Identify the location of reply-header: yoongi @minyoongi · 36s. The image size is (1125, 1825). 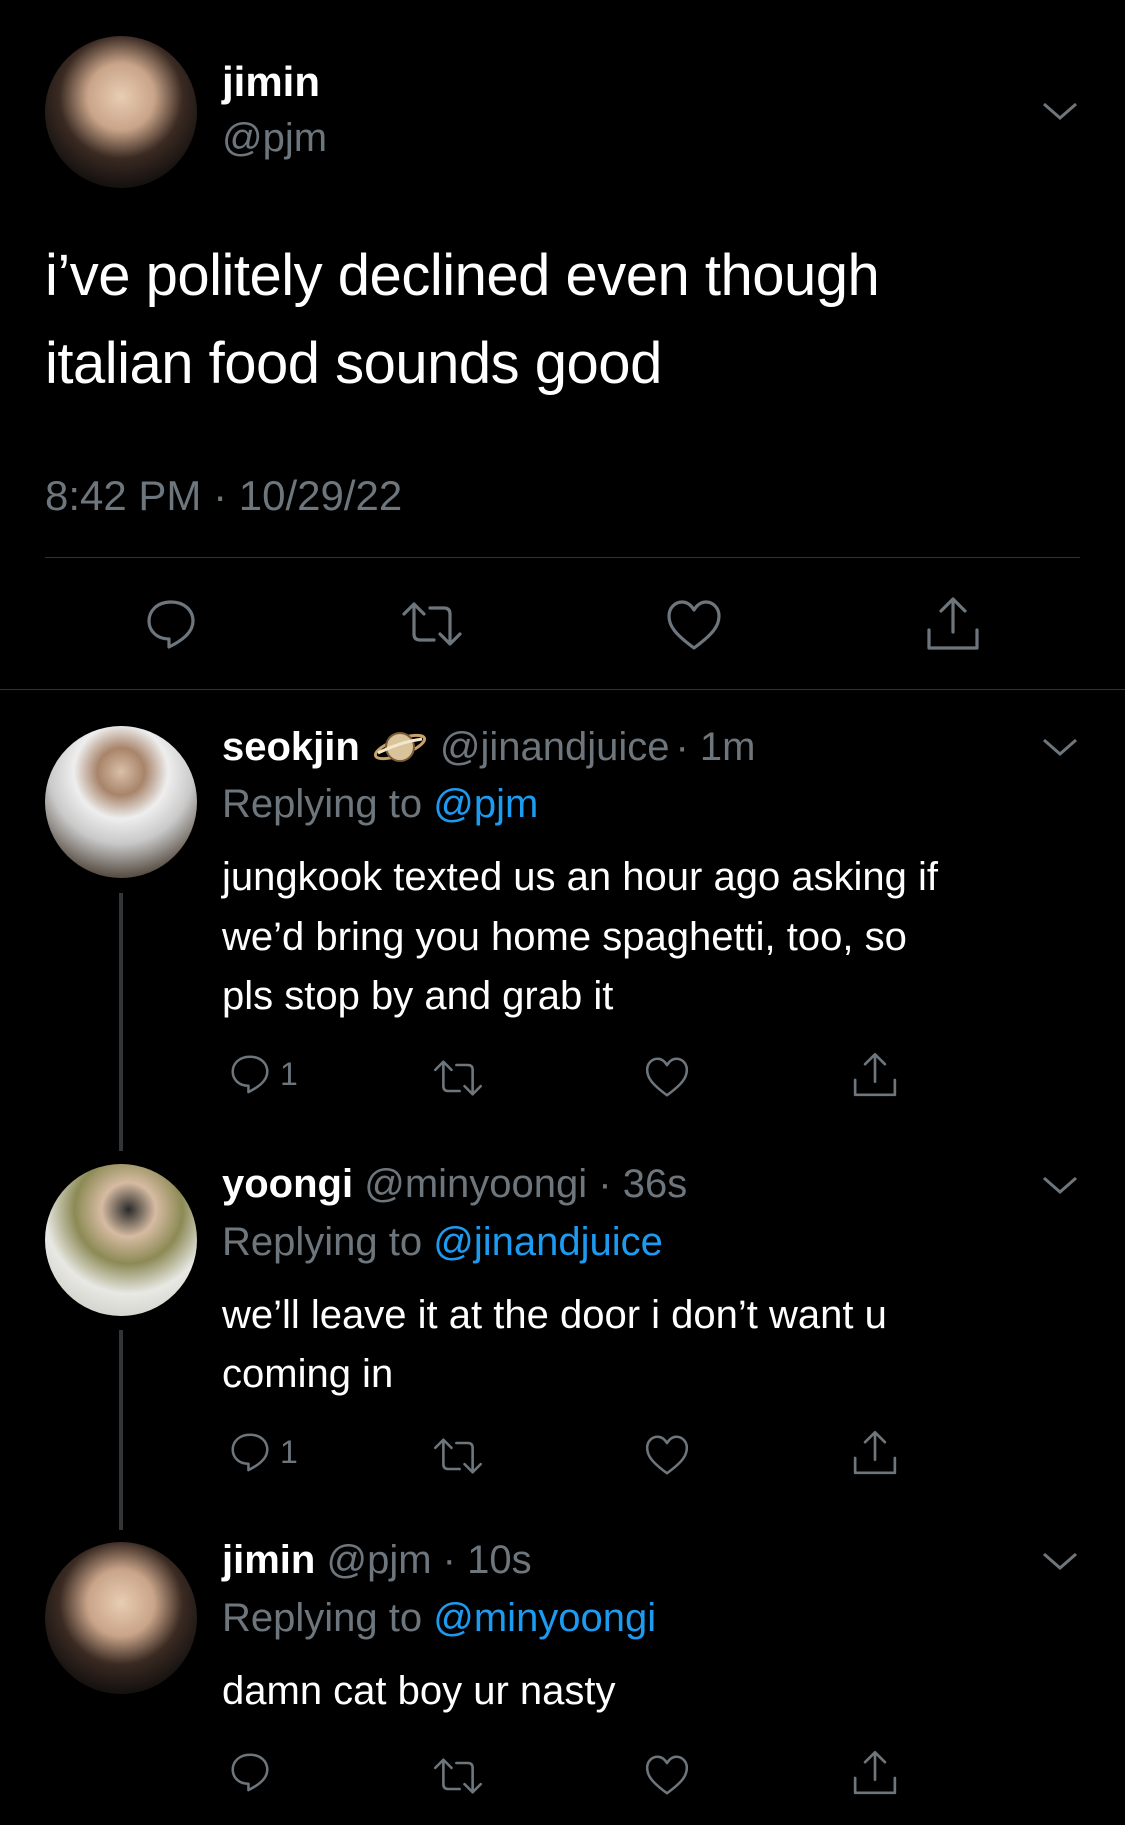
(454, 1184).